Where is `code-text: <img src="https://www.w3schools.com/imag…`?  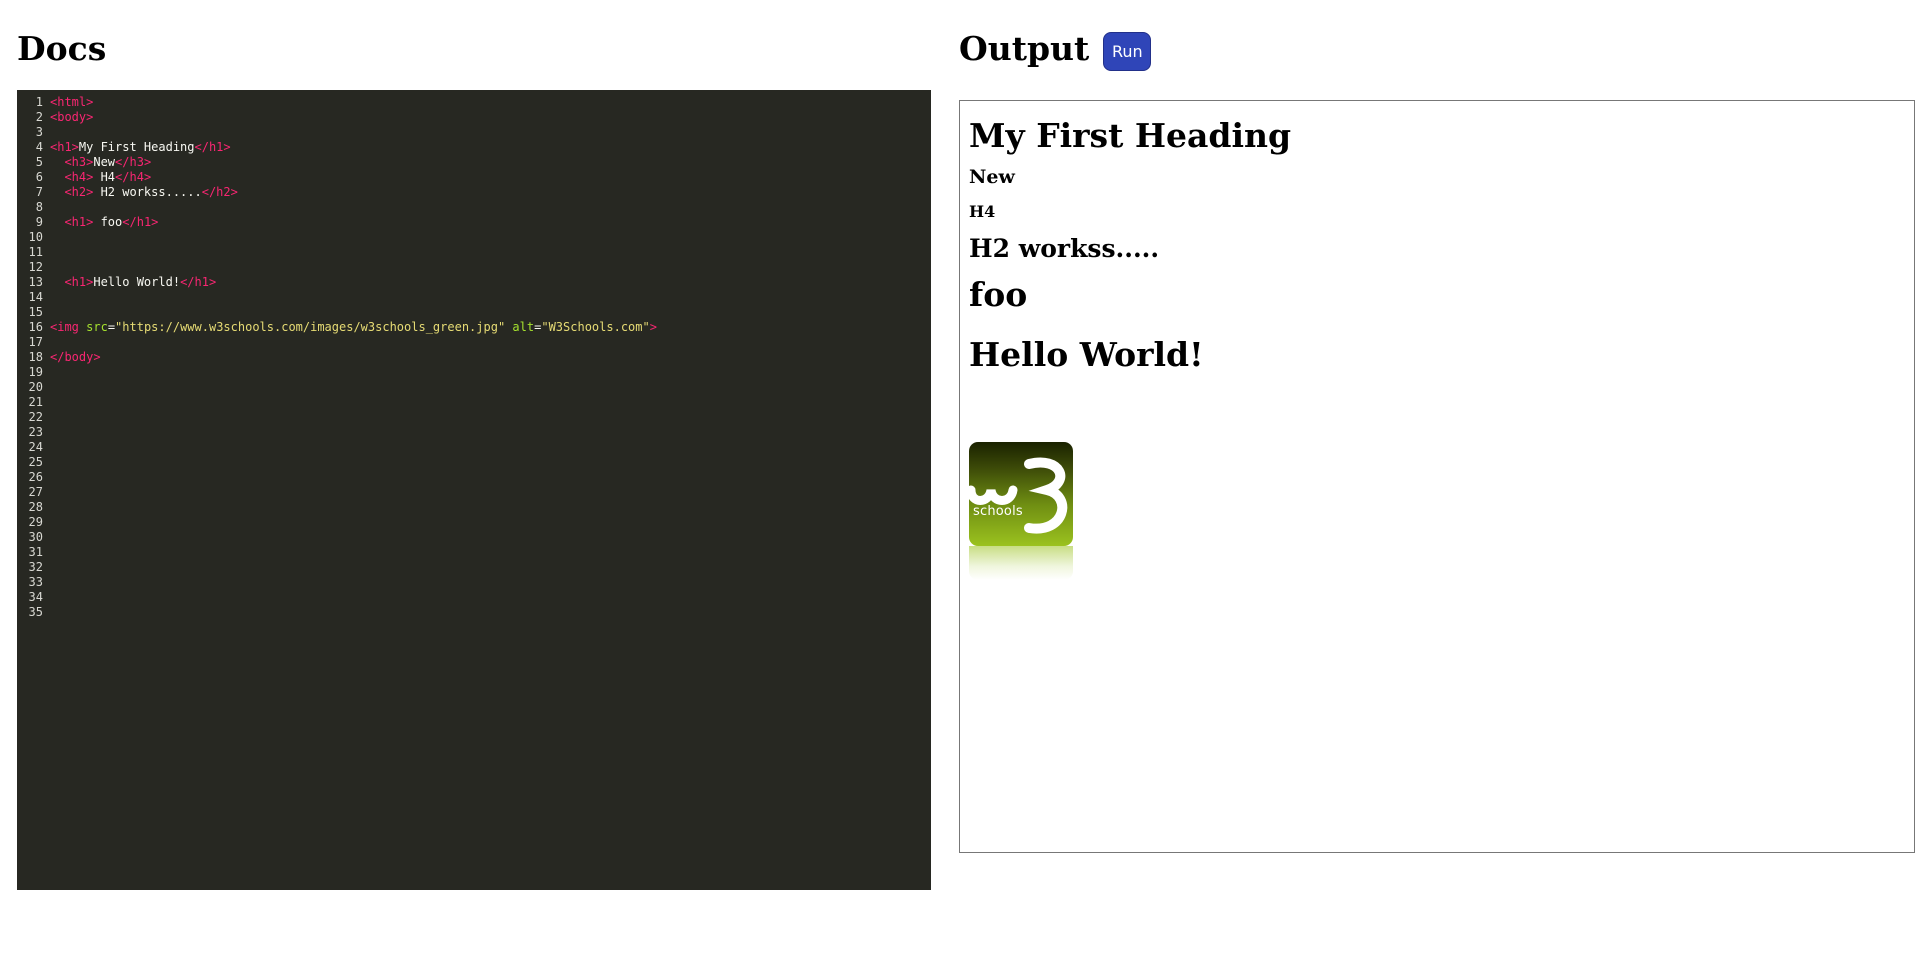 code-text: <img src="https://www.w3schools.com/imag… is located at coordinates (490, 327).